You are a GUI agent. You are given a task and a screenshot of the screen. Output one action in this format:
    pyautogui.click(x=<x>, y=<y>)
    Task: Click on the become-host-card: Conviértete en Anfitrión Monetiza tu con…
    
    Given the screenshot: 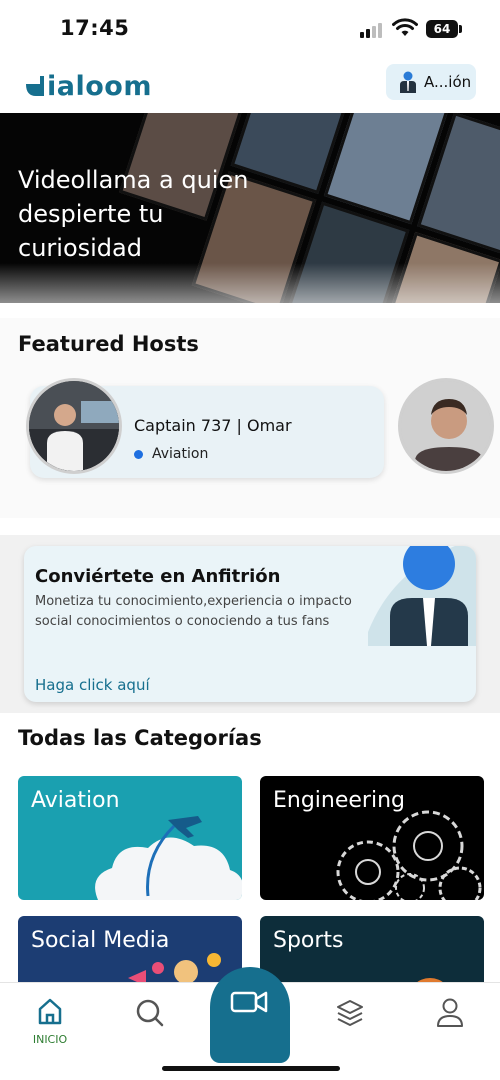 What is the action you would take?
    pyautogui.click(x=250, y=624)
    